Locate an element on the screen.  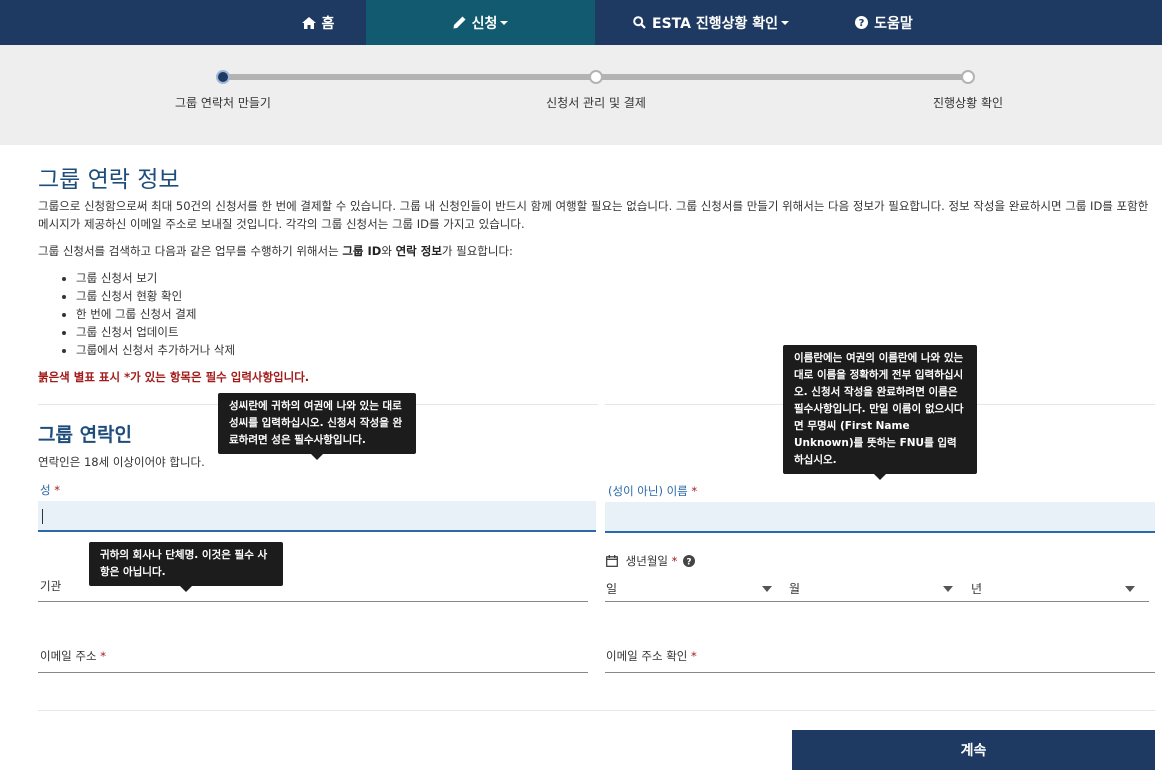
surname-label-text: 성 is located at coordinates (45, 490).